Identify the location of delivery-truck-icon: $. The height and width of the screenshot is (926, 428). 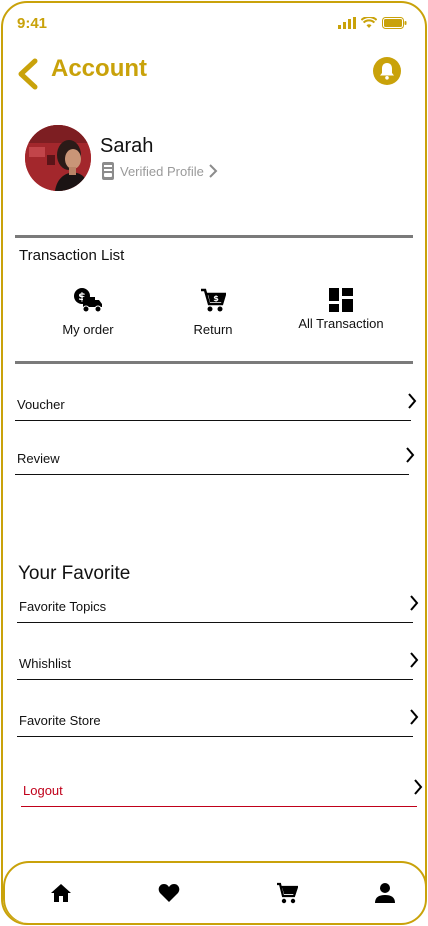
(88, 300).